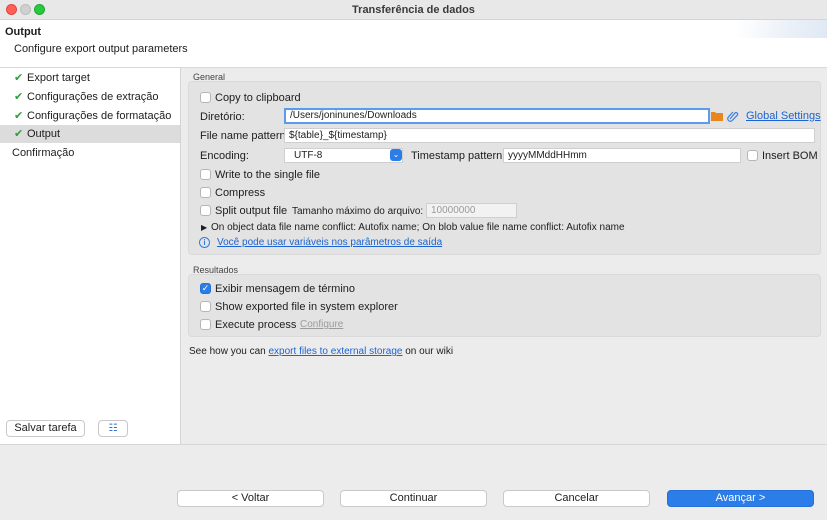 Image resolution: width=827 pixels, height=520 pixels. Describe the element at coordinates (240, 193) in the screenshot. I see `compress-label: Compress` at that location.